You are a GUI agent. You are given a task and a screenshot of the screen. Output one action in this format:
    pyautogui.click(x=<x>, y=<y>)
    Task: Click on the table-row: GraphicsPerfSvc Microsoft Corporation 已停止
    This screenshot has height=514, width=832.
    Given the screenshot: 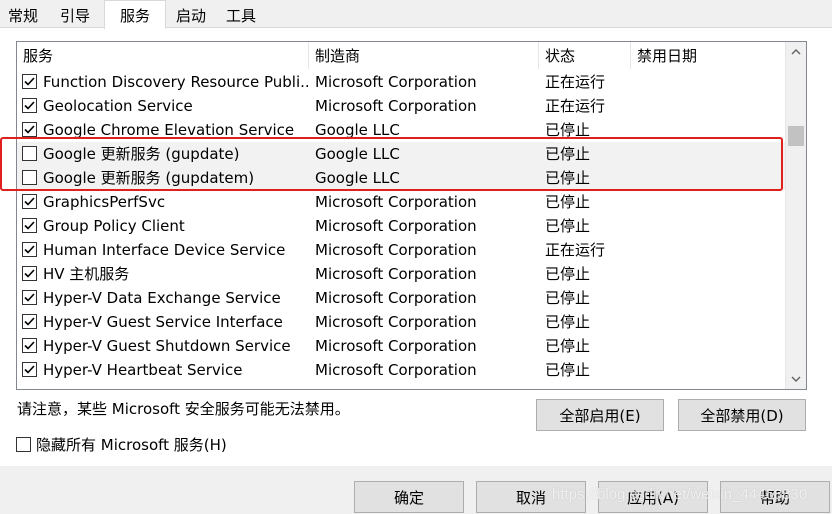 What is the action you would take?
    pyautogui.click(x=401, y=202)
    